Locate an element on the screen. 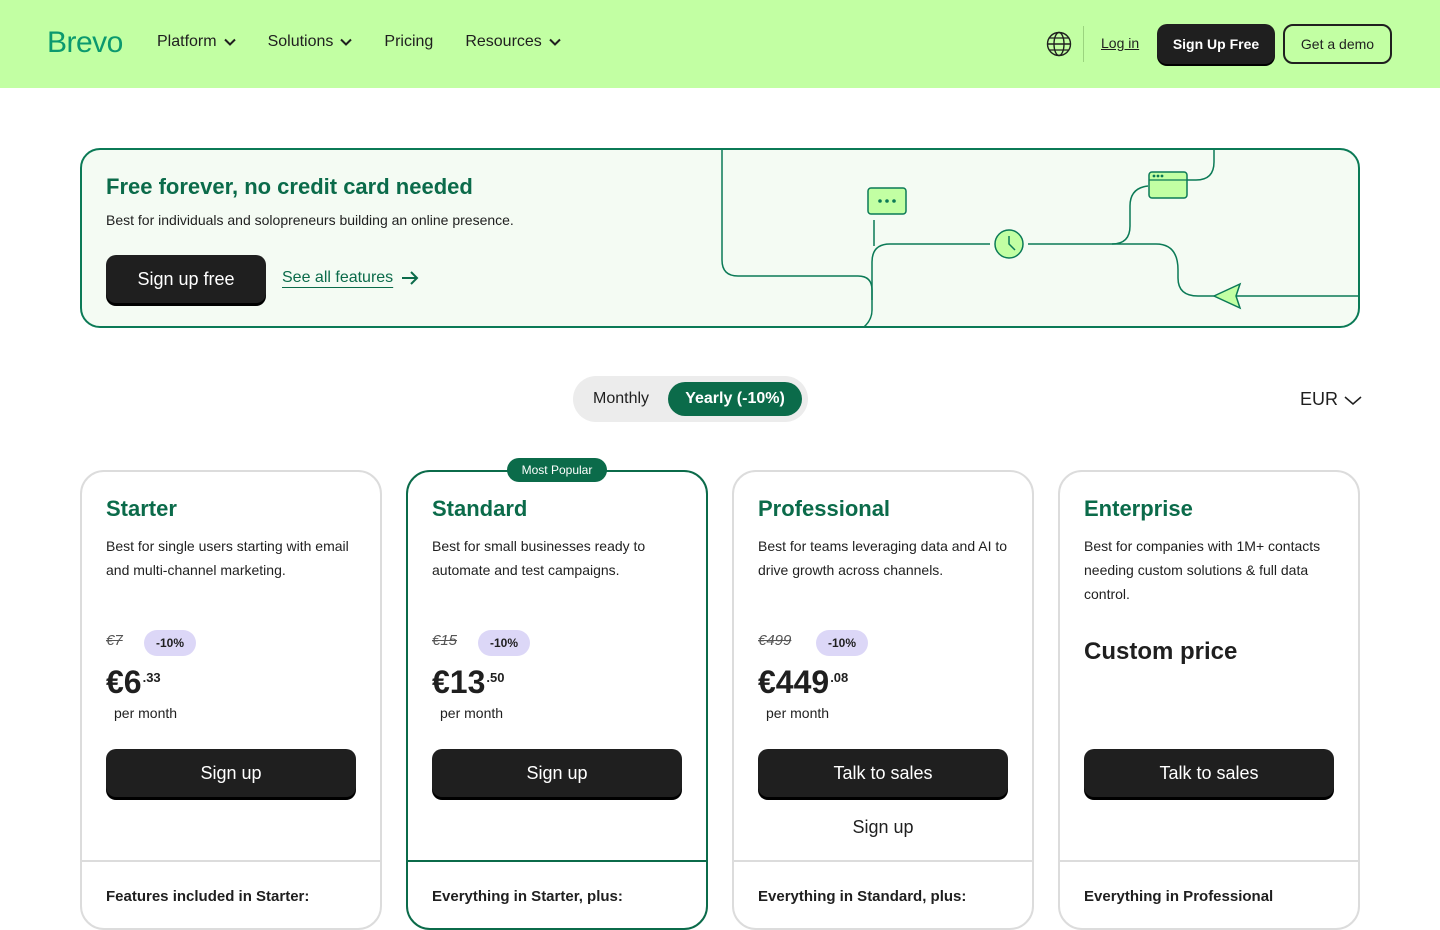 The height and width of the screenshot is (930, 1440). nav-item-label: Solutions is located at coordinates (300, 41).